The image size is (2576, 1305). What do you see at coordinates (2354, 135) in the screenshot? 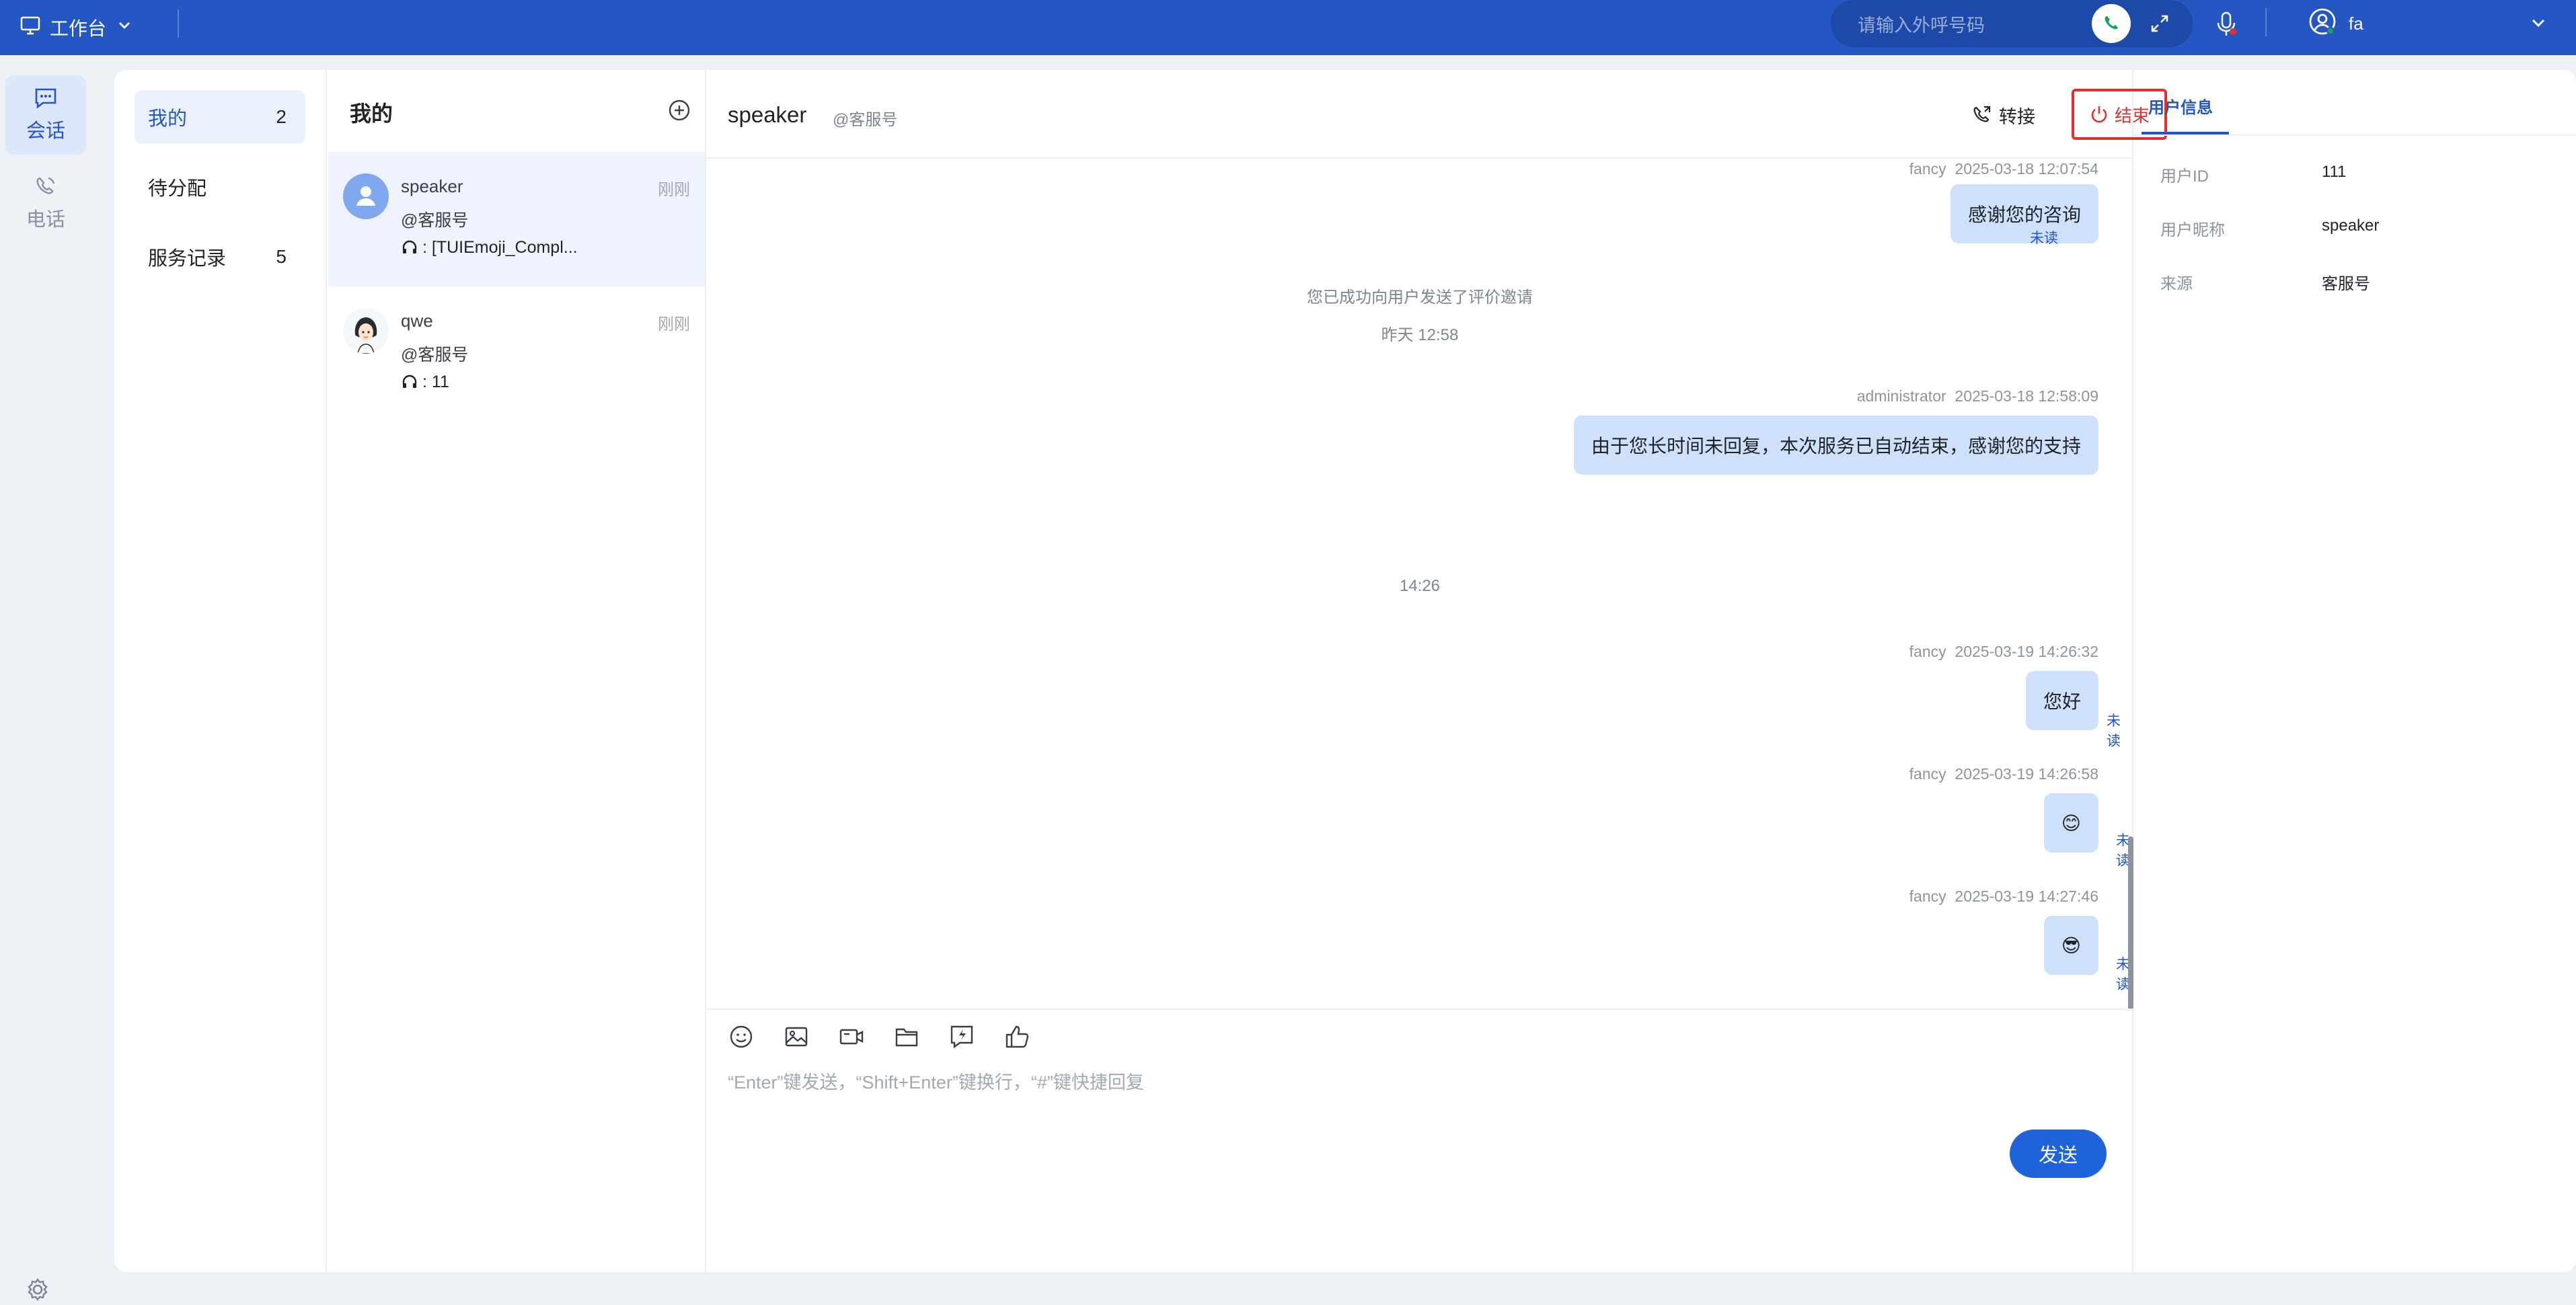
I see `tab-divider` at bounding box center [2354, 135].